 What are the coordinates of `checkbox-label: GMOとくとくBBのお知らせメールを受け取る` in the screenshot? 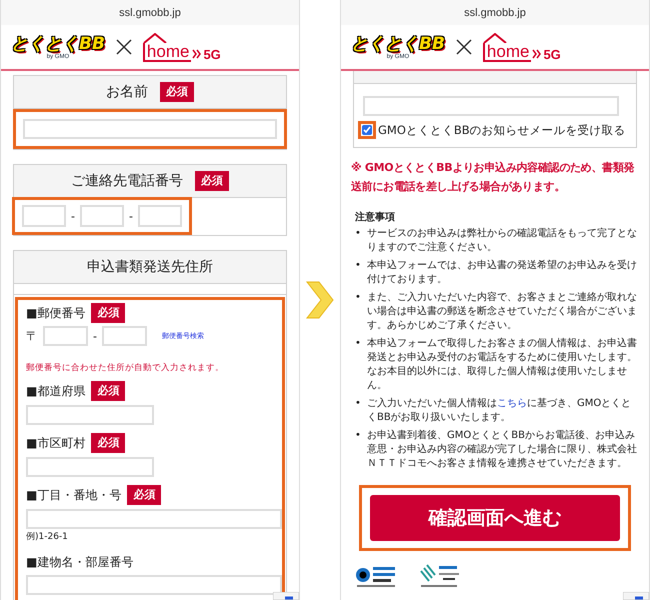 It's located at (502, 130).